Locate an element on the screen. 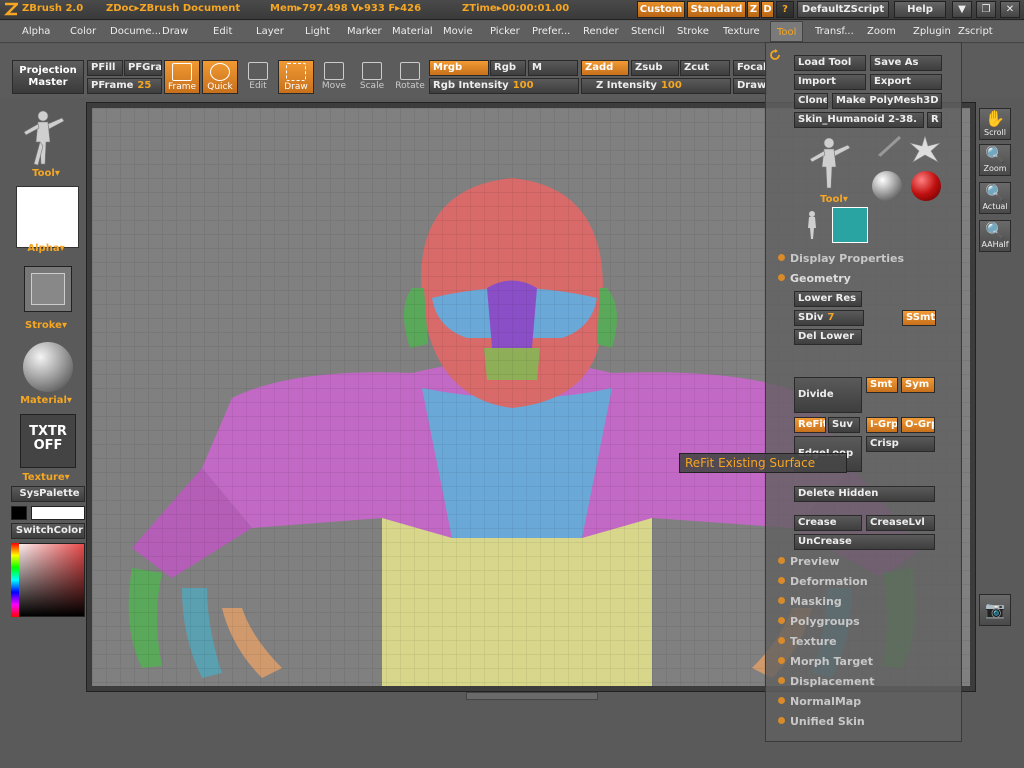  zoom-button: 🔍 Zoom is located at coordinates (995, 160).